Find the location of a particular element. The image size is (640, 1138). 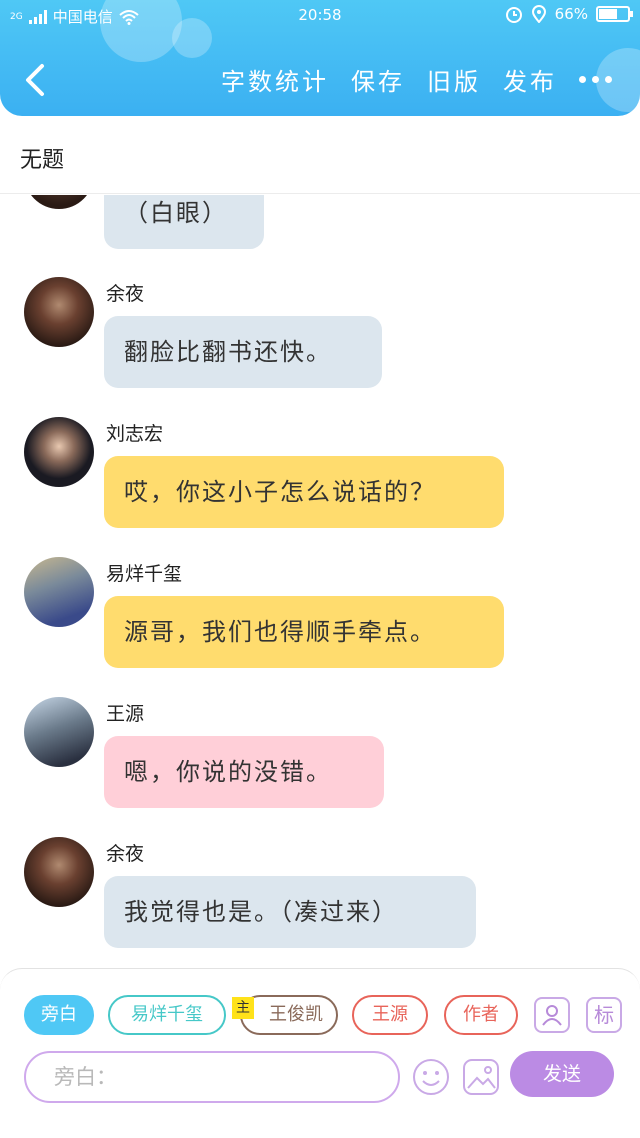

alarm-icon is located at coordinates (513, 15).